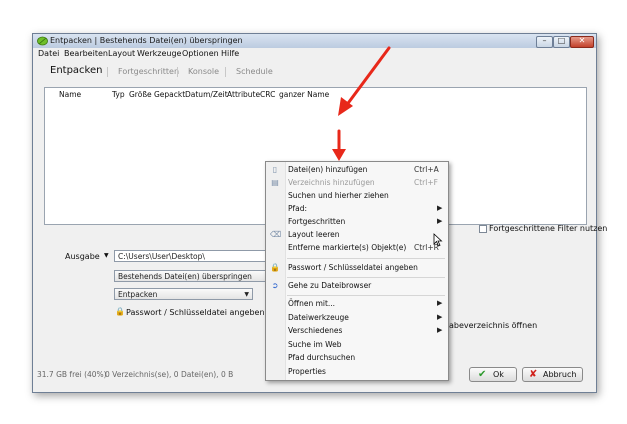 Image resolution: width=627 pixels, height=424 pixels. Describe the element at coordinates (140, 94) in the screenshot. I see `column-header-groesse: Größe` at that location.